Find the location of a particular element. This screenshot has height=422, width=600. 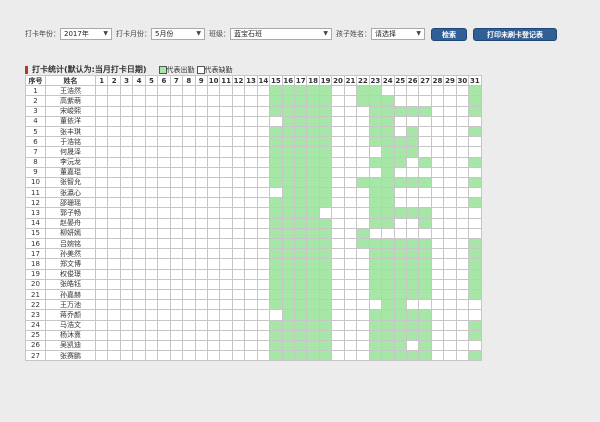

header-day: 15 is located at coordinates (276, 80).